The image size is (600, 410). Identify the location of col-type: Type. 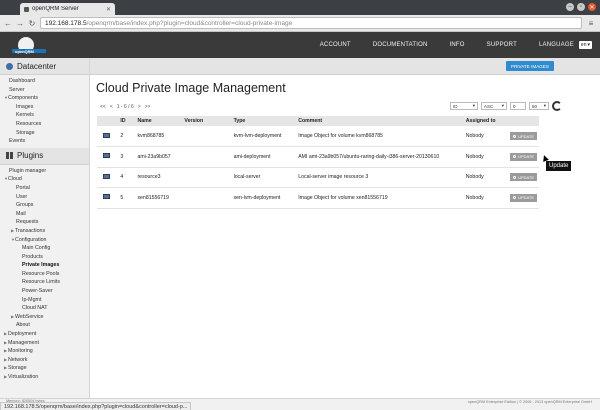
(264, 121).